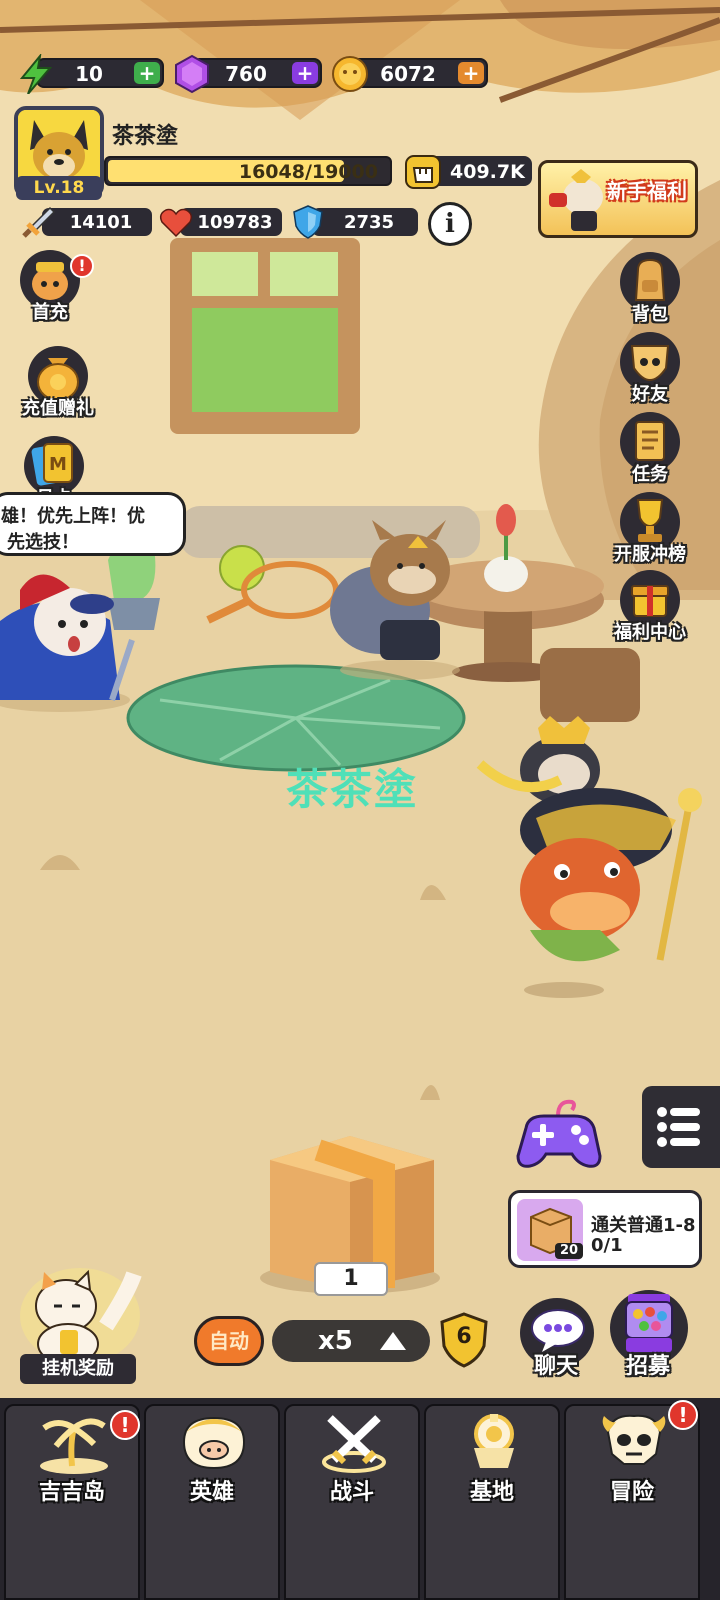  I want to click on bottom-nav: ! 吉吉岛 英雄 战斗 基地 ! 冒险, so click(360, 1499).